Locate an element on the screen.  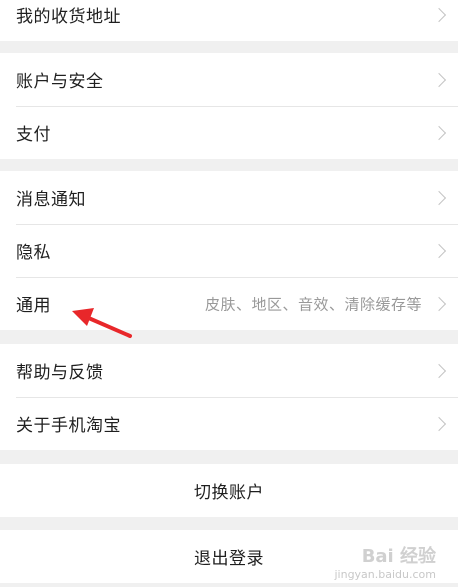
row-privacy-label: 隐私 is located at coordinates (33, 253).